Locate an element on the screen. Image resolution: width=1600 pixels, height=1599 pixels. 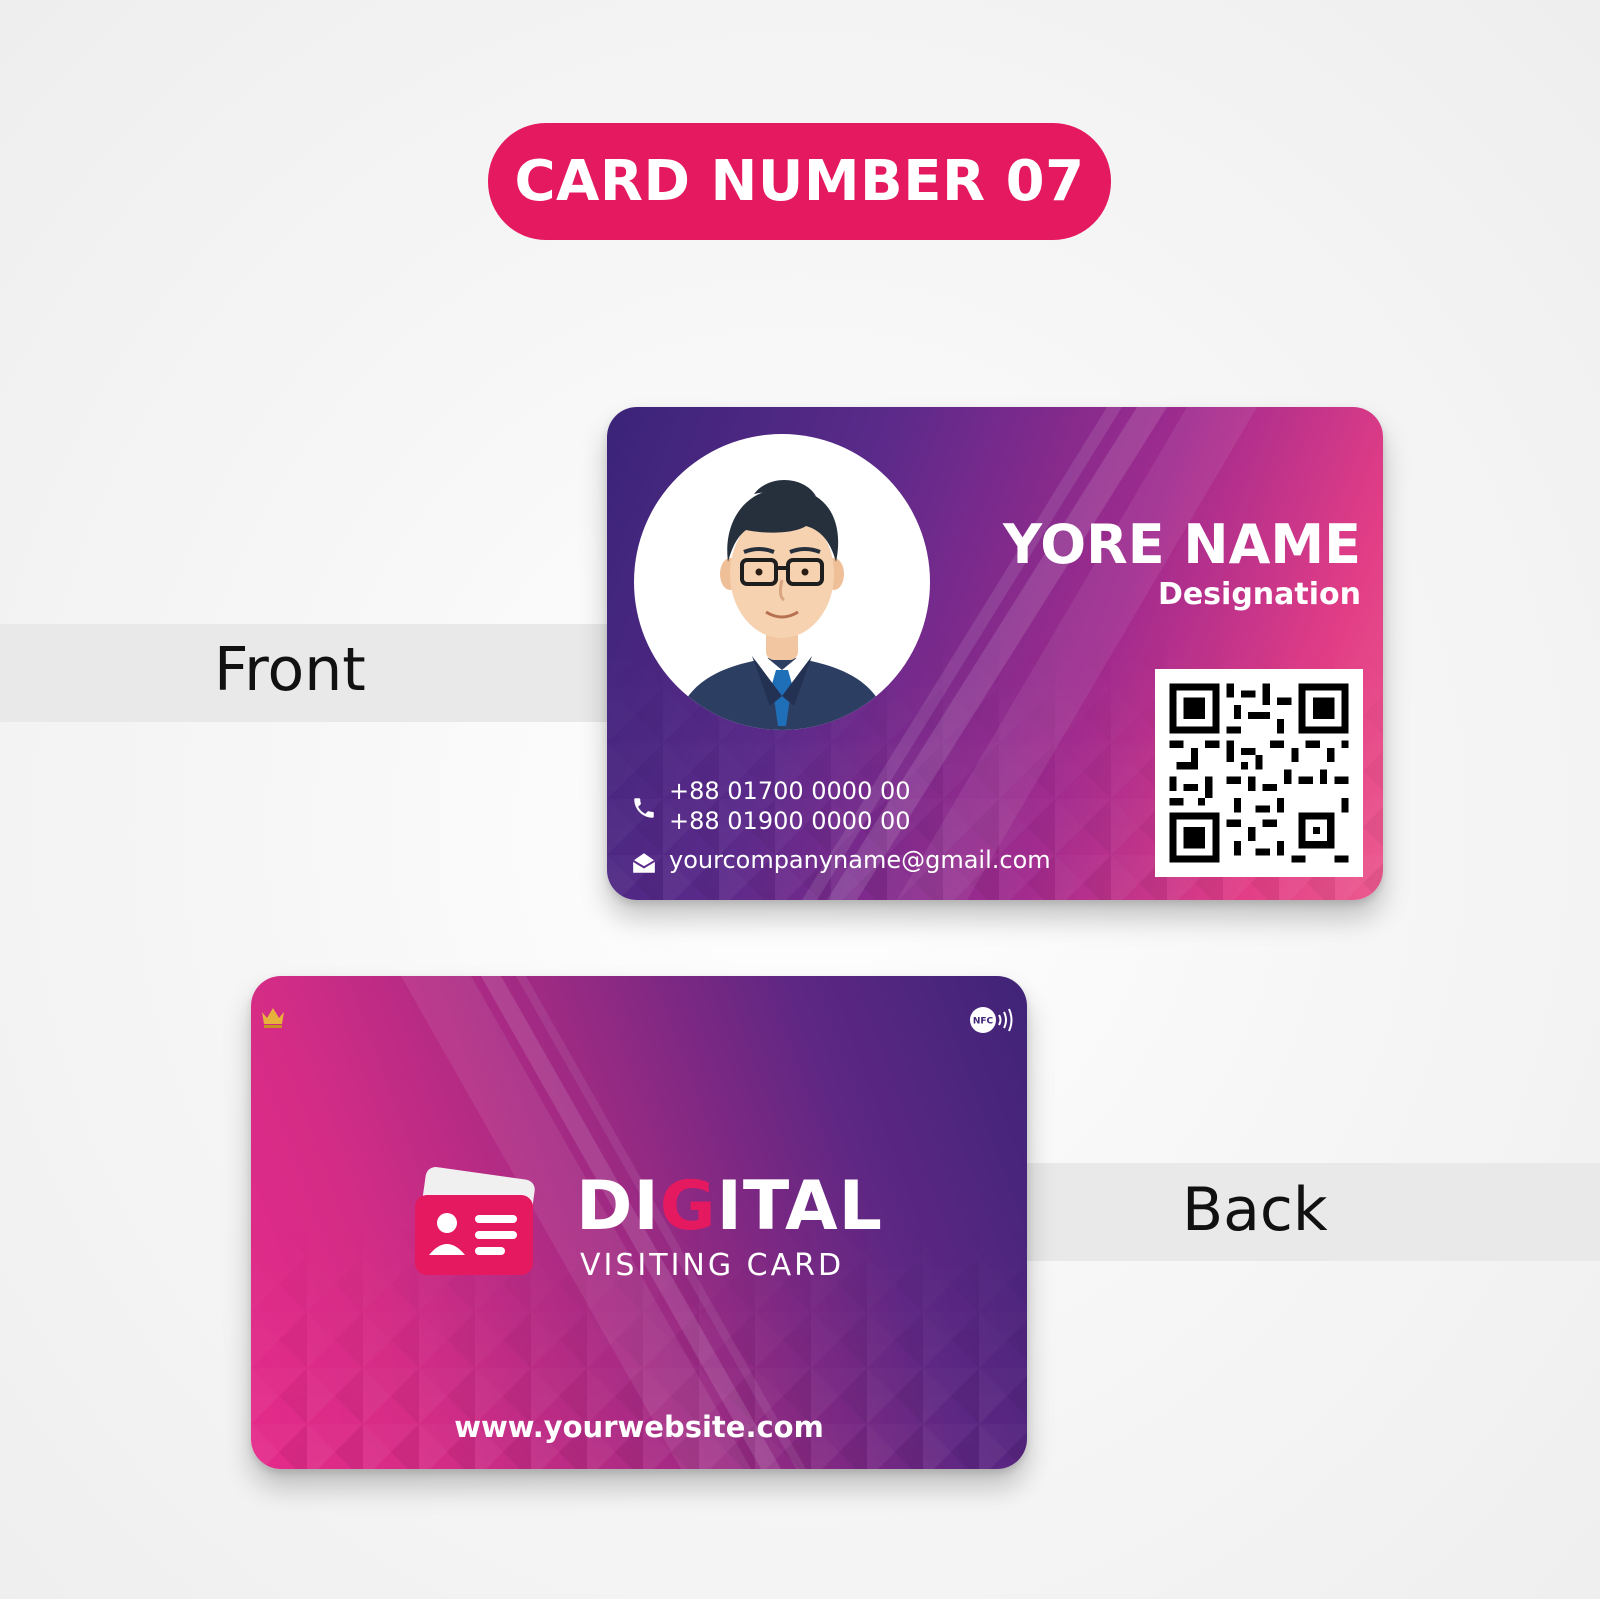
crown-icon is located at coordinates (273, 1018).